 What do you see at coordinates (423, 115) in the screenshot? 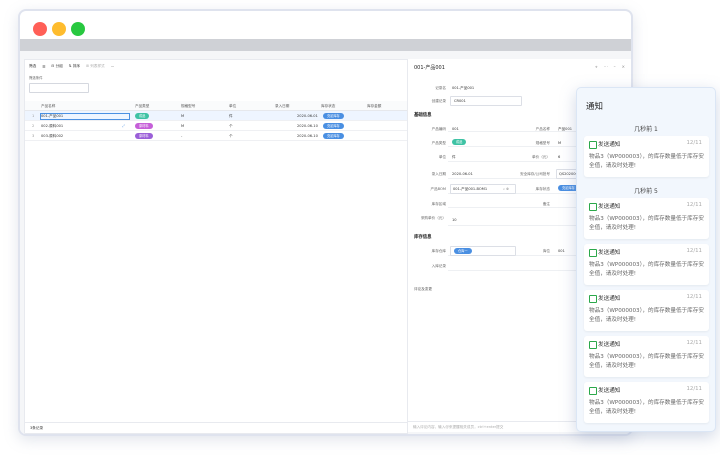
I see `section-basic: 基础信息` at bounding box center [423, 115].